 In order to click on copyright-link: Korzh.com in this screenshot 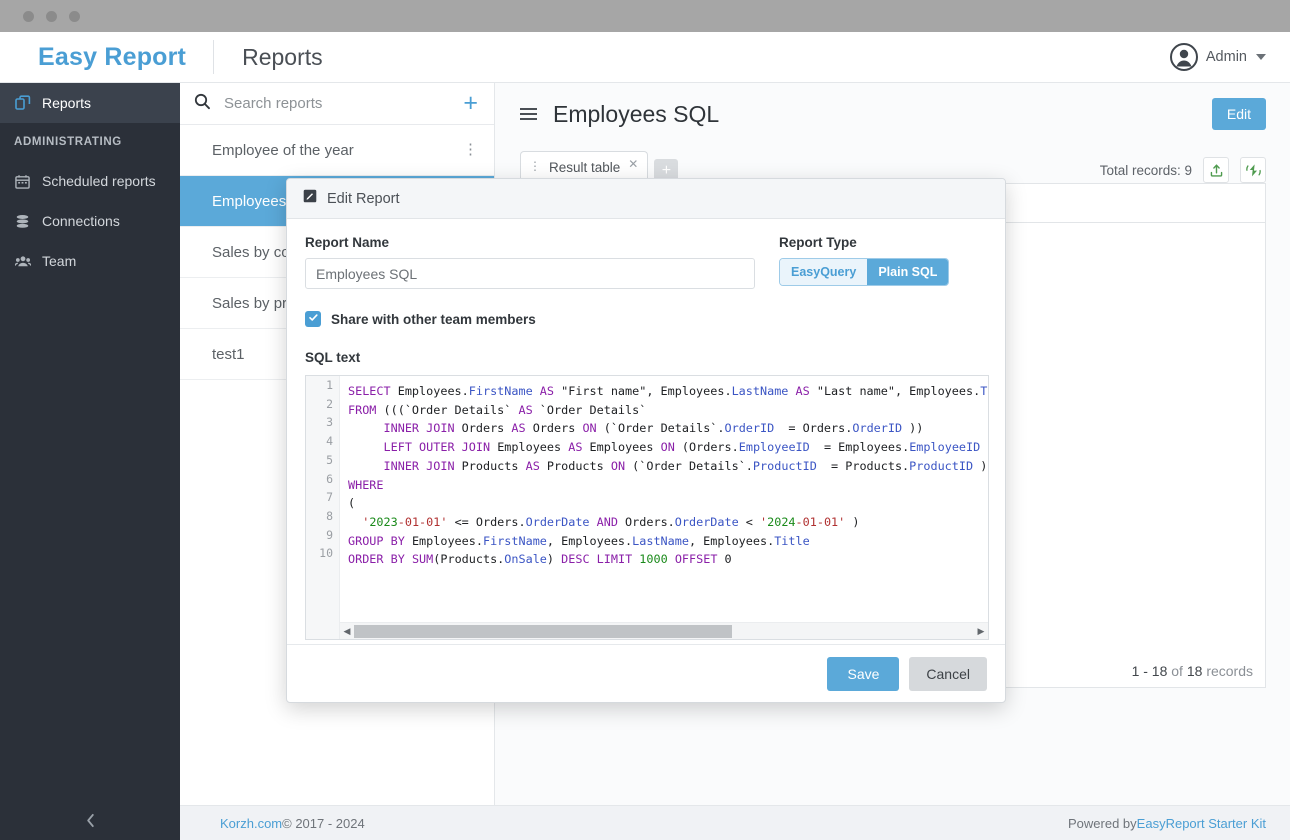, I will do `click(251, 823)`.